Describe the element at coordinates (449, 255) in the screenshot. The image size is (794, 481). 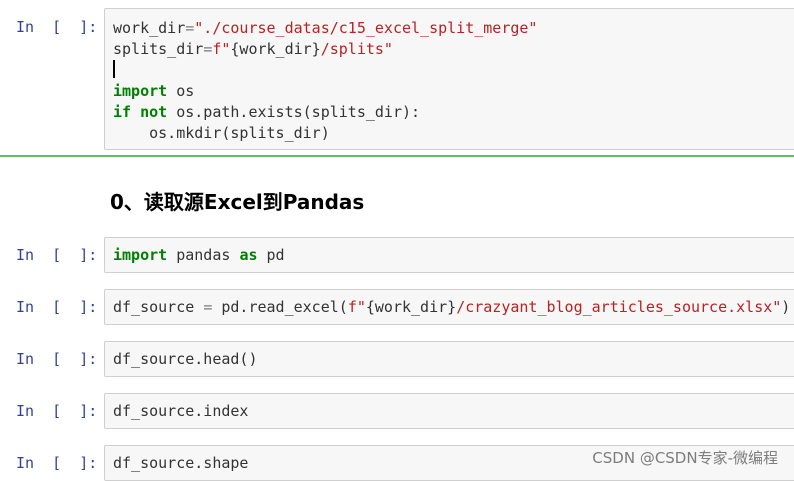
I see `cell-editor: import pandas as pd` at that location.